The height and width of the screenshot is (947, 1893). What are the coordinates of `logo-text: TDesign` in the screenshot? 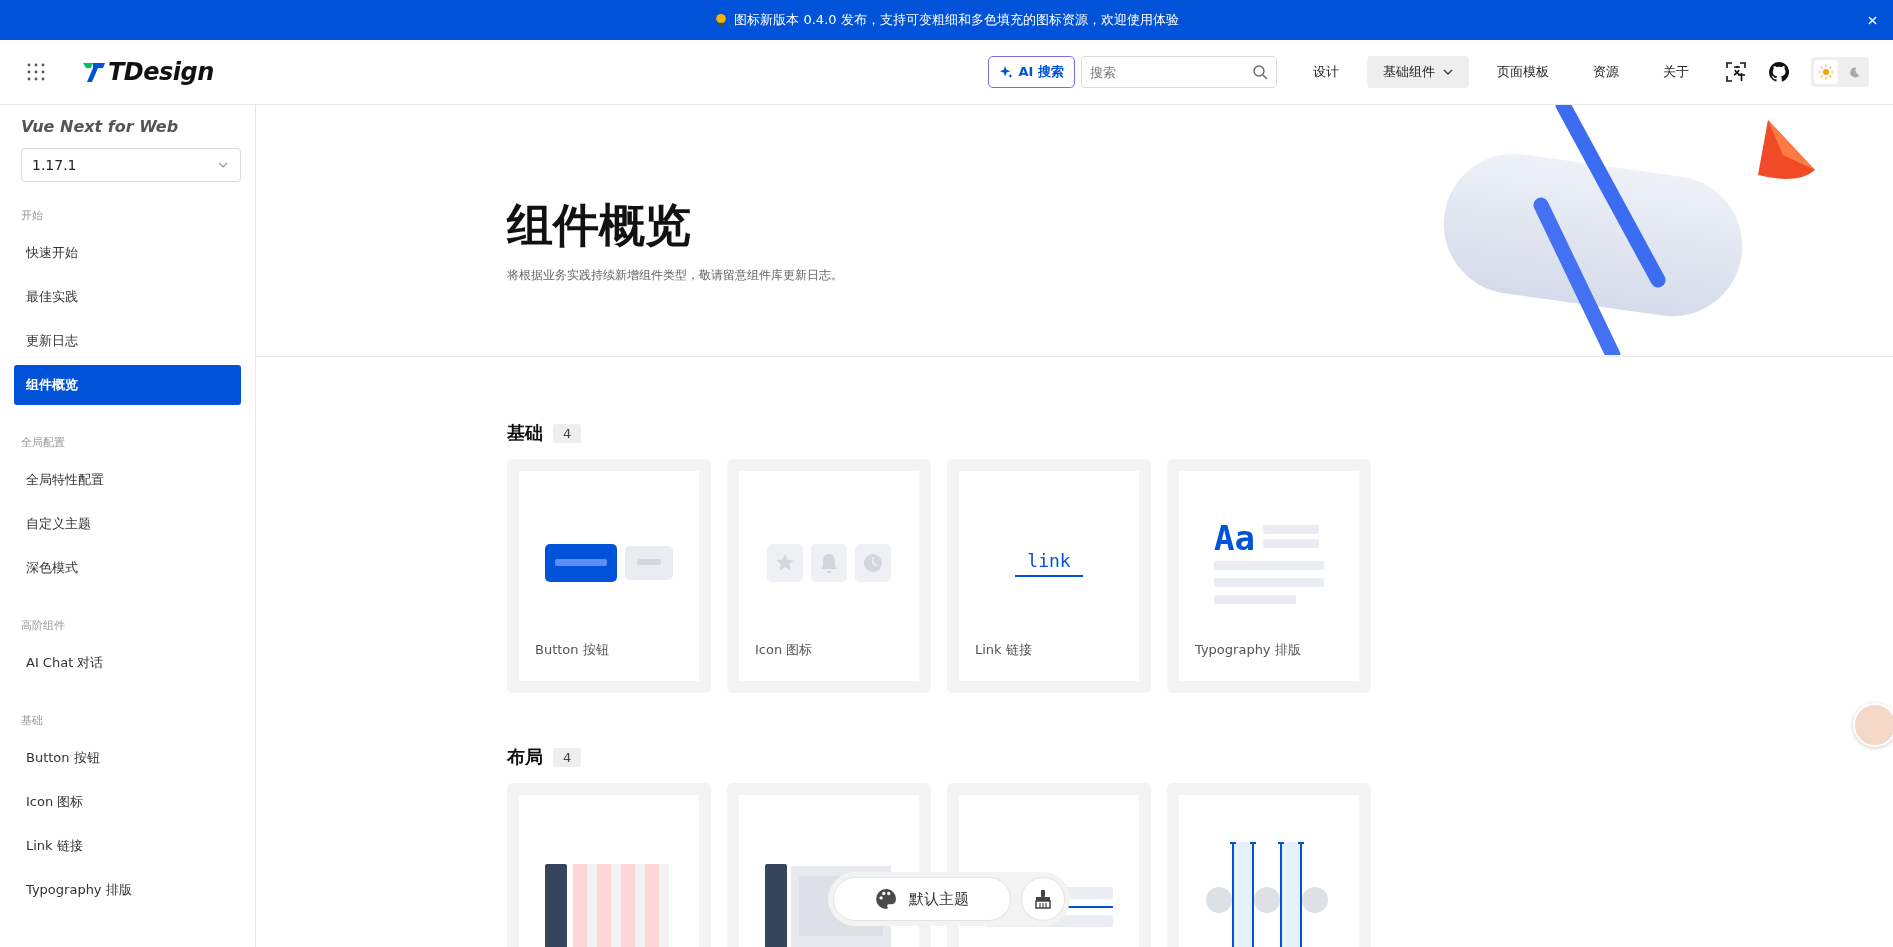 It's located at (161, 72).